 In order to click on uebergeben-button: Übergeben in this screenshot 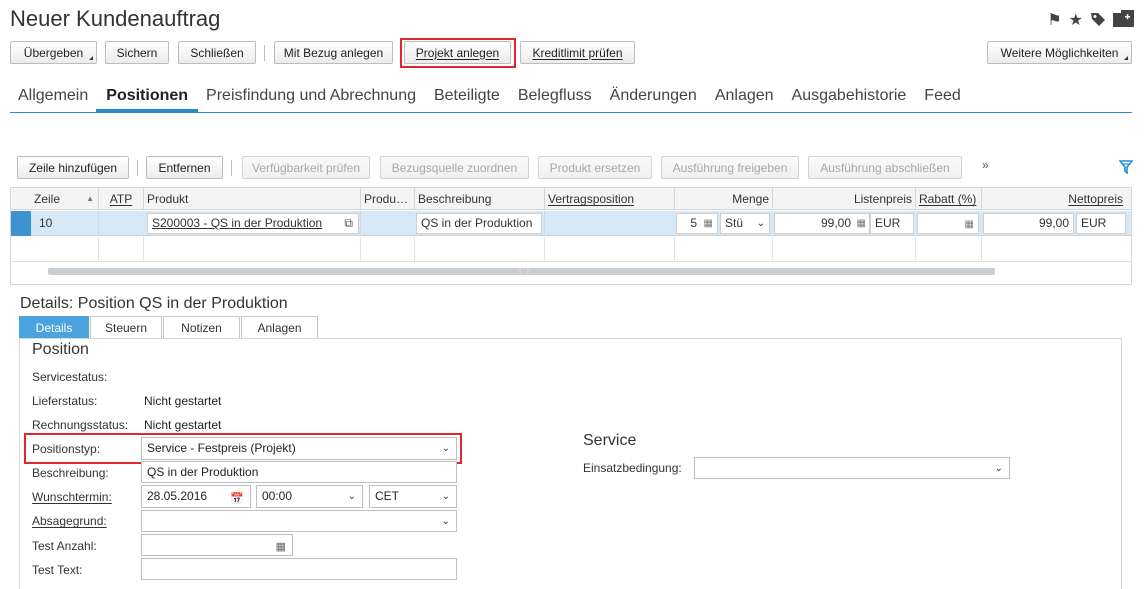, I will do `click(53, 52)`.